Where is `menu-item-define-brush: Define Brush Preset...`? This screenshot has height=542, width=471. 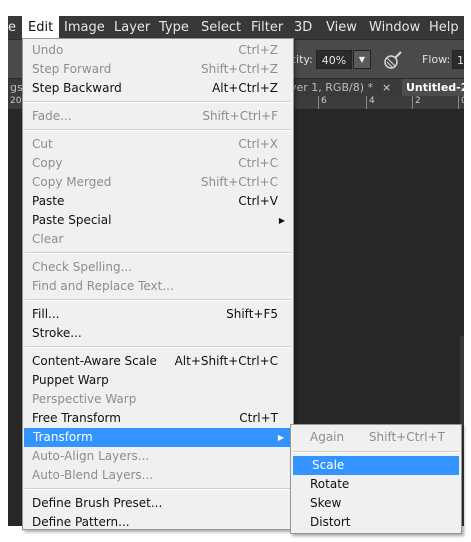 menu-item-define-brush: Define Brush Preset... is located at coordinates (158, 503).